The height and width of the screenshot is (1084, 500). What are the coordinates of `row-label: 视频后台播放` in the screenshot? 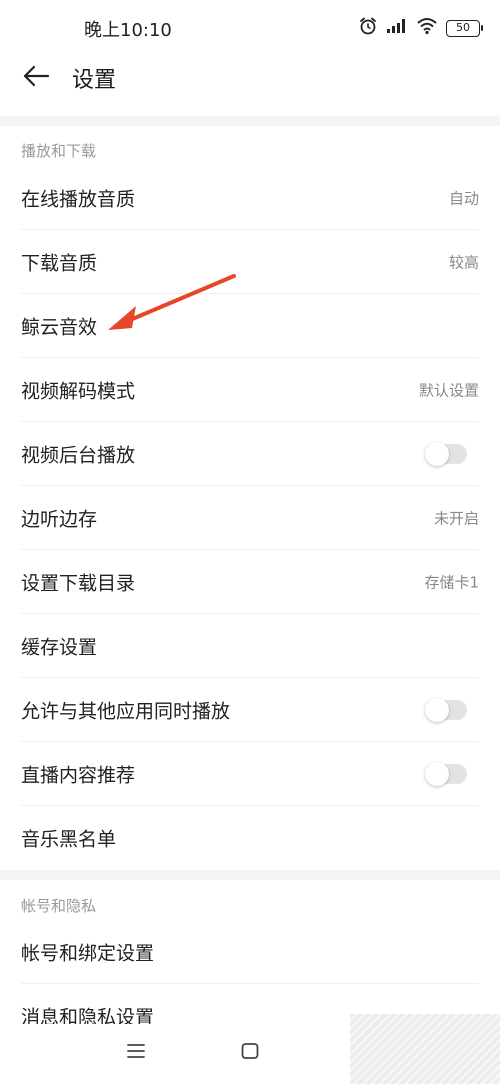 It's located at (78, 455).